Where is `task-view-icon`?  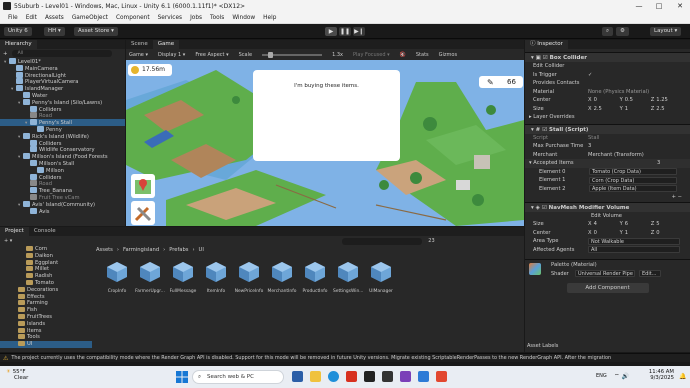 task-view-icon is located at coordinates (297, 376).